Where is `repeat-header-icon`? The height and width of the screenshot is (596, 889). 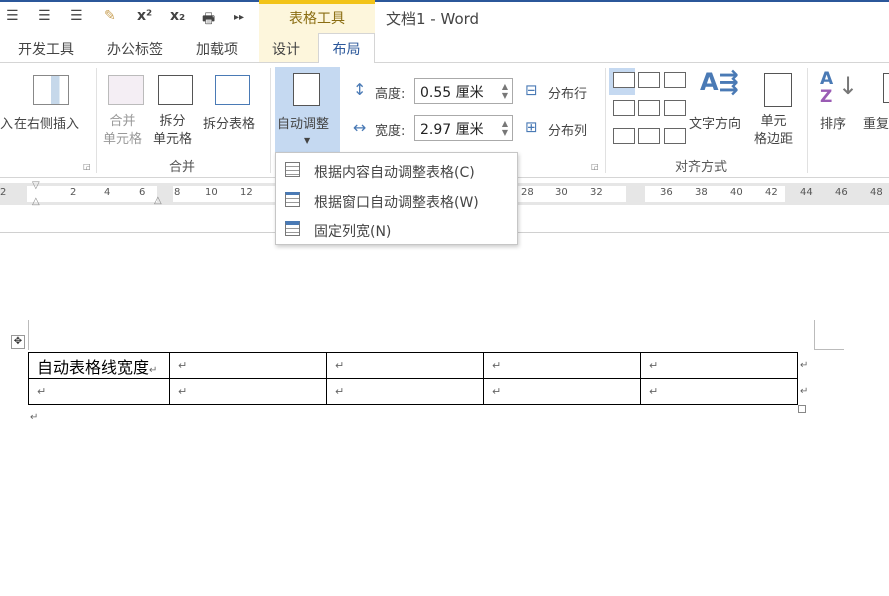
repeat-header-icon is located at coordinates (886, 88).